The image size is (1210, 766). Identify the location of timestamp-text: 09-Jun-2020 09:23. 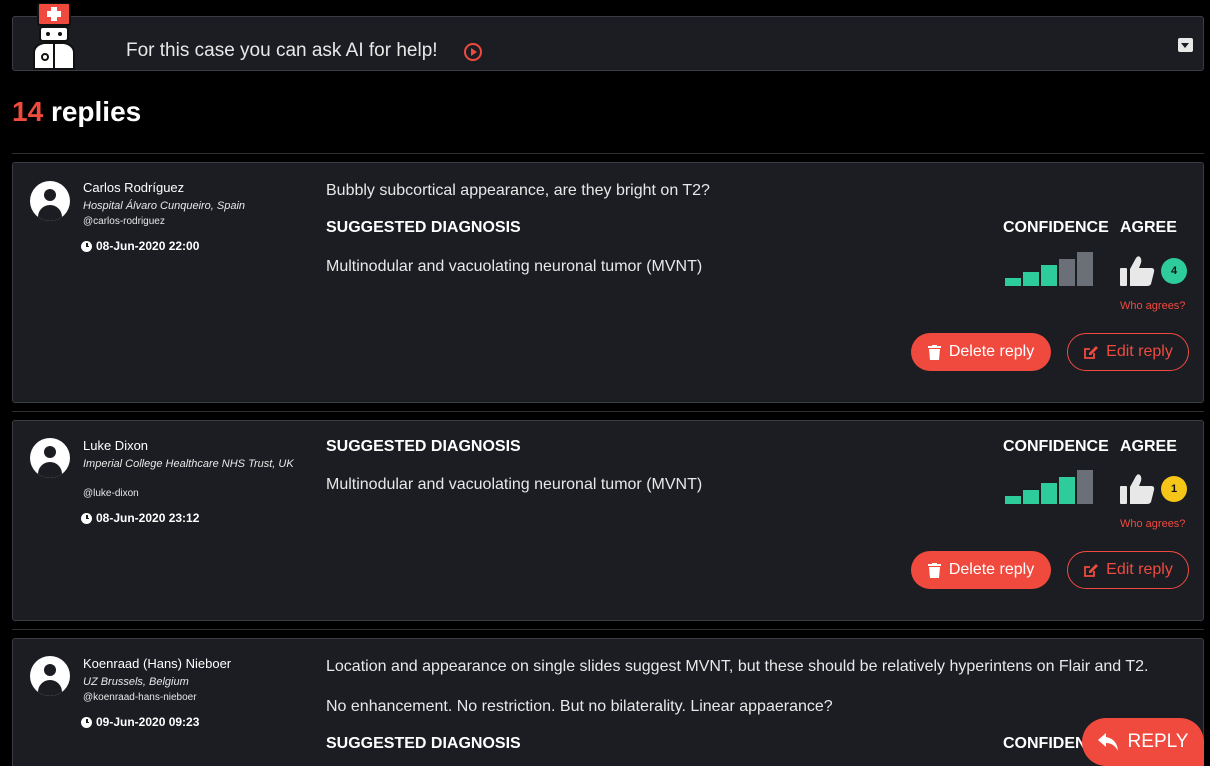
(148, 722).